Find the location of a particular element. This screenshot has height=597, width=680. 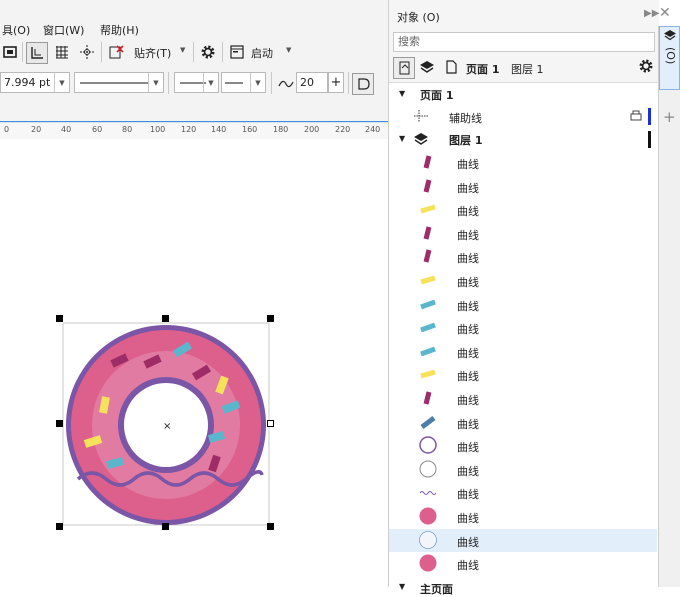

menu-window: 窗口(W) is located at coordinates (63, 30).